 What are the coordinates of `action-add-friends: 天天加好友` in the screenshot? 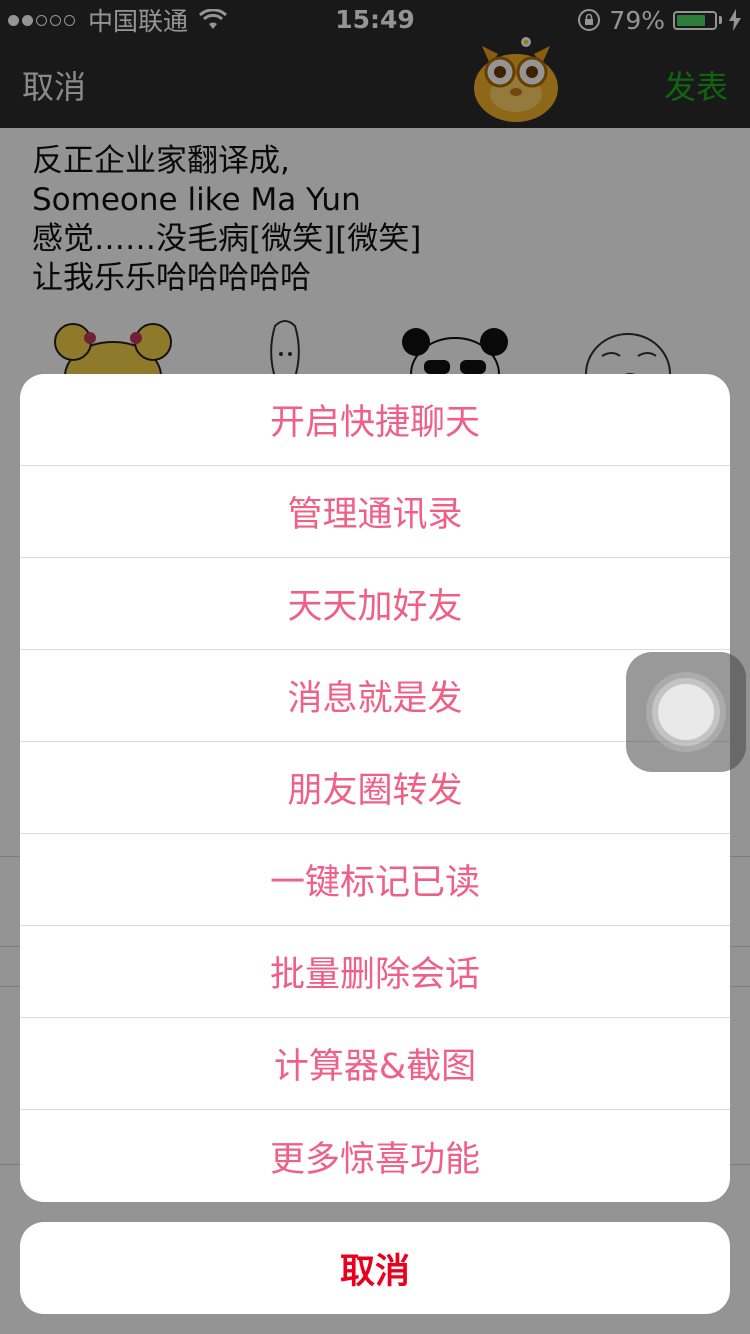 It's located at (375, 604).